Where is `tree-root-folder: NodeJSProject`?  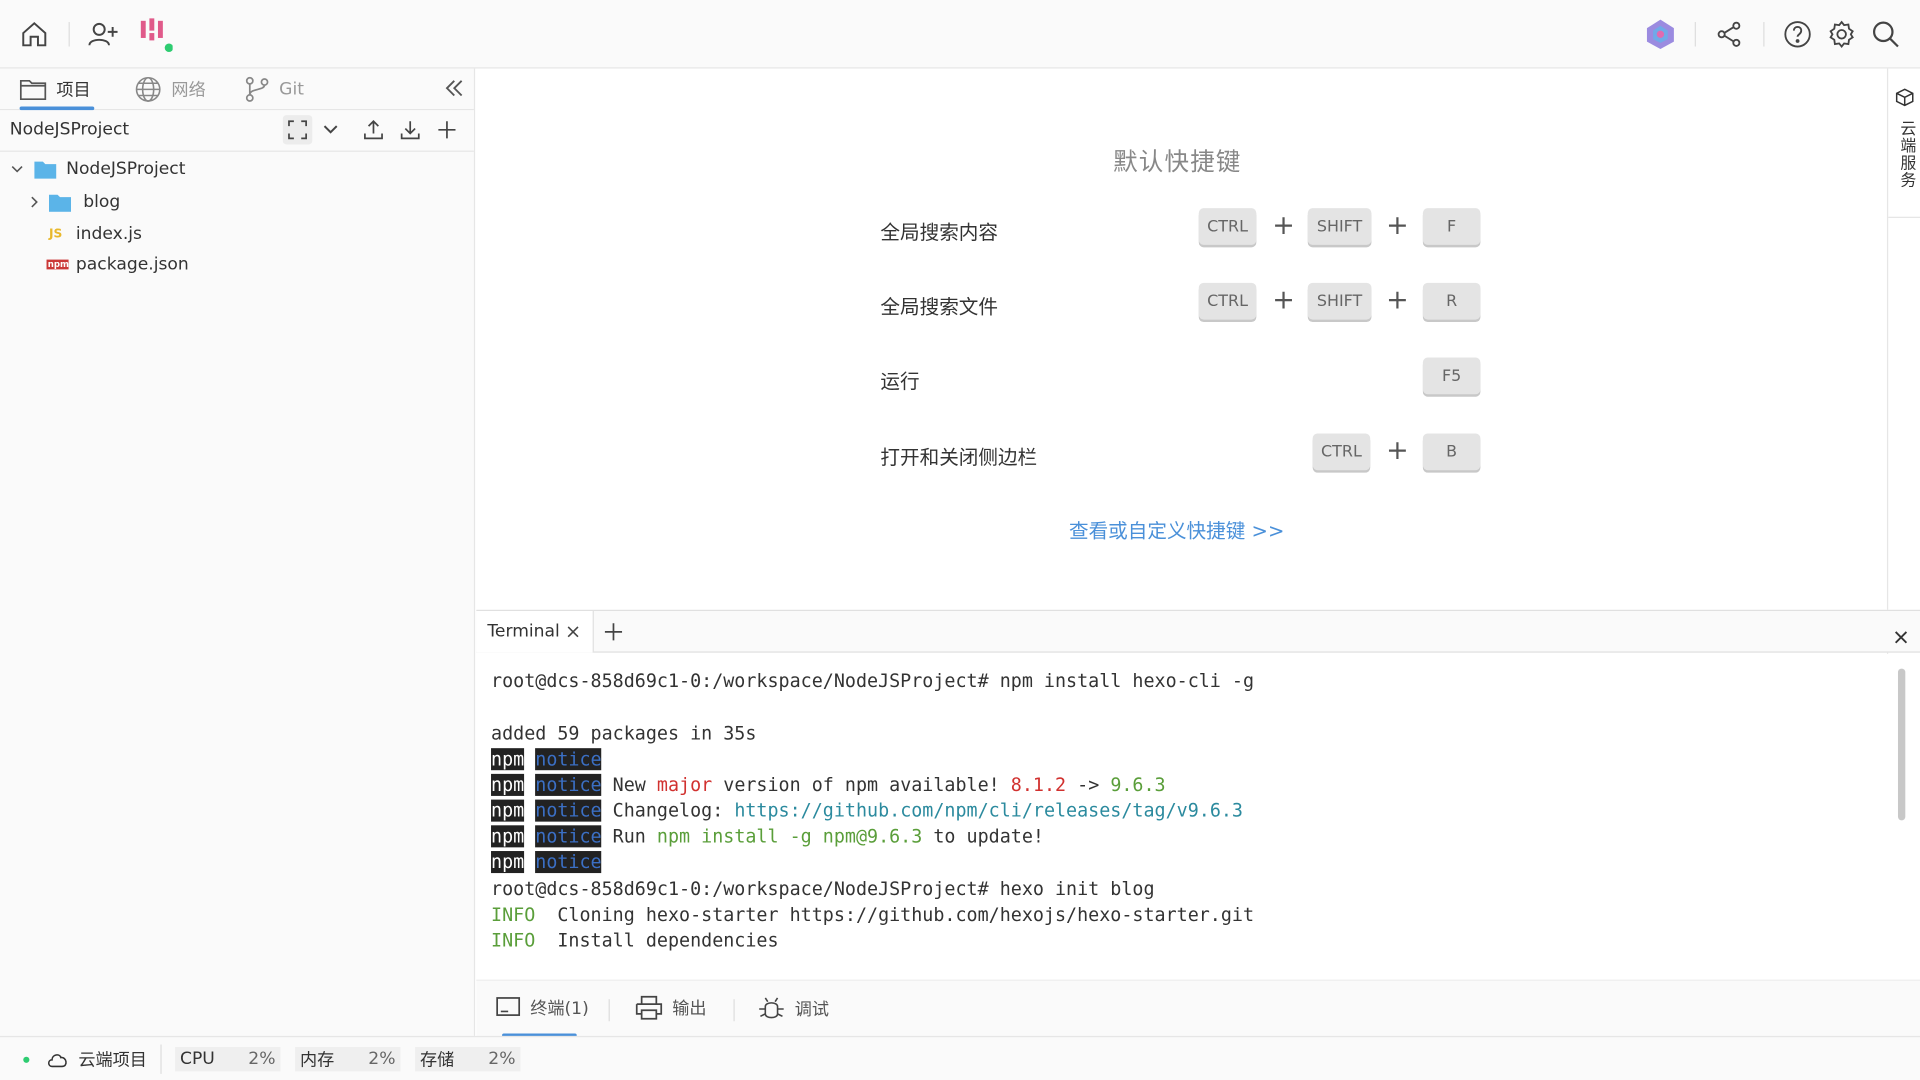
tree-root-folder: NodeJSProject is located at coordinates (98, 168).